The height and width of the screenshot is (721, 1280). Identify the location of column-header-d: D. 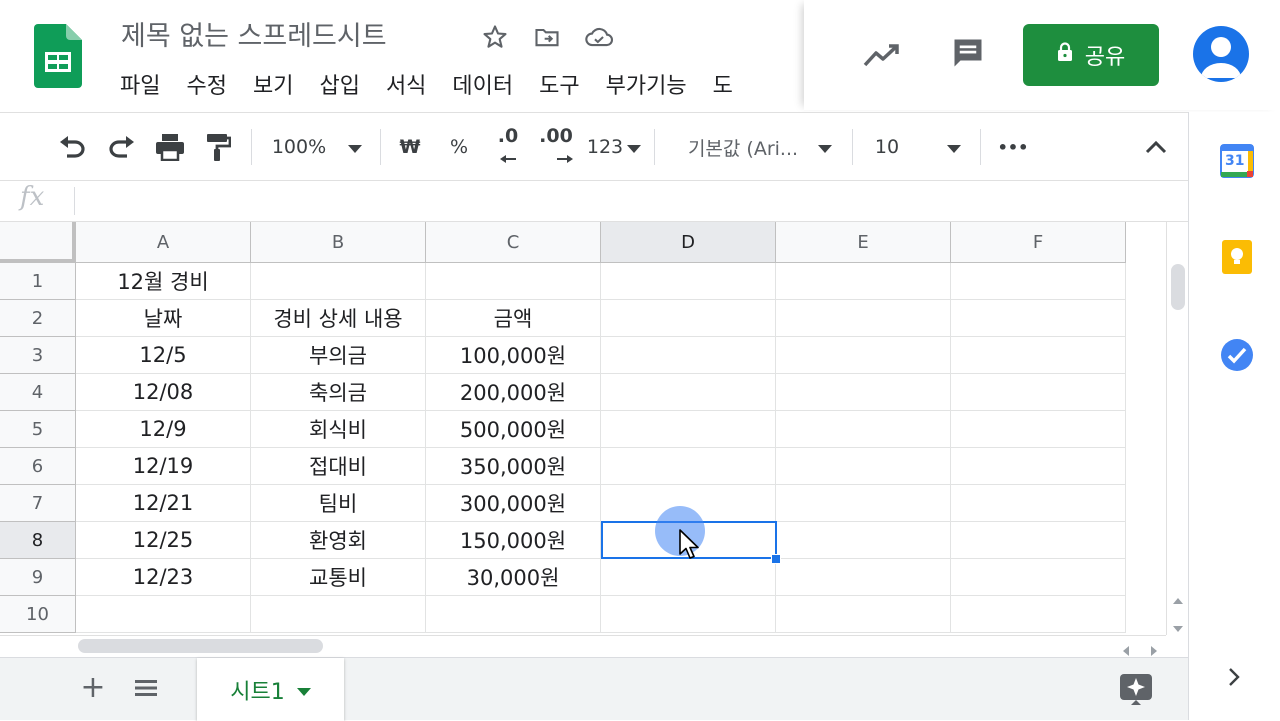
(688, 242).